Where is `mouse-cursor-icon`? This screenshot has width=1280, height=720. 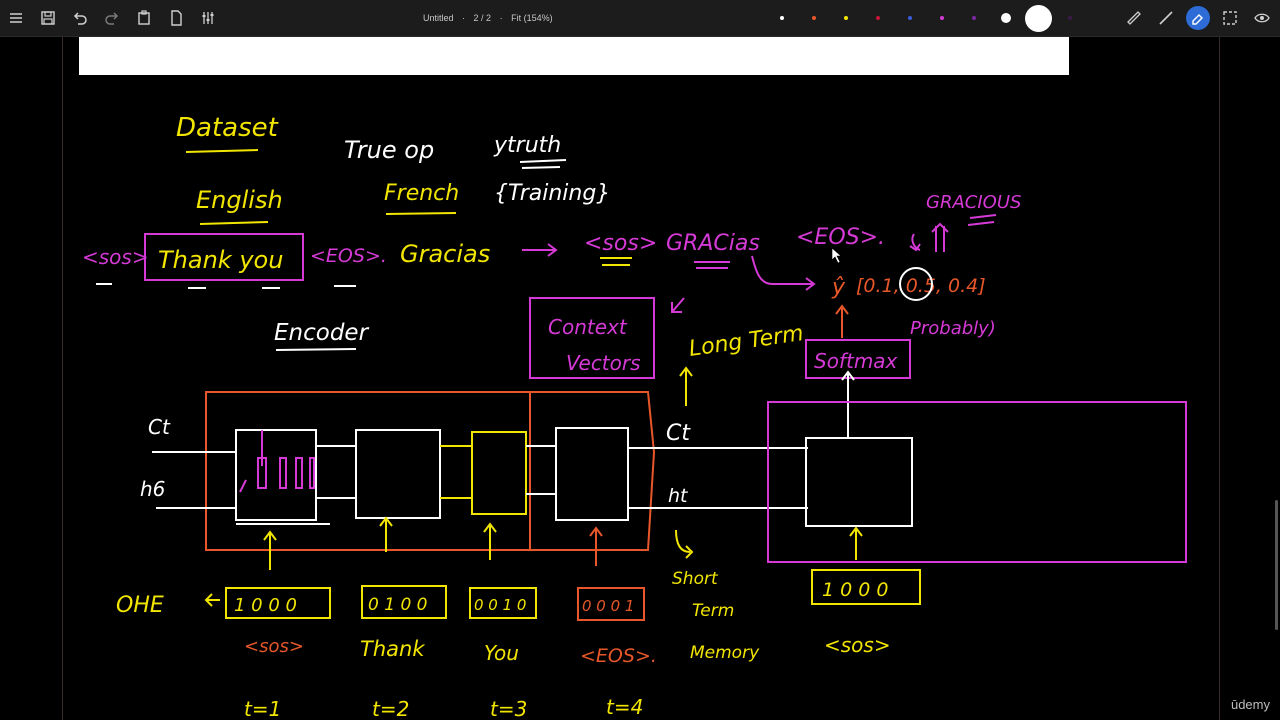 mouse-cursor-icon is located at coordinates (836, 255).